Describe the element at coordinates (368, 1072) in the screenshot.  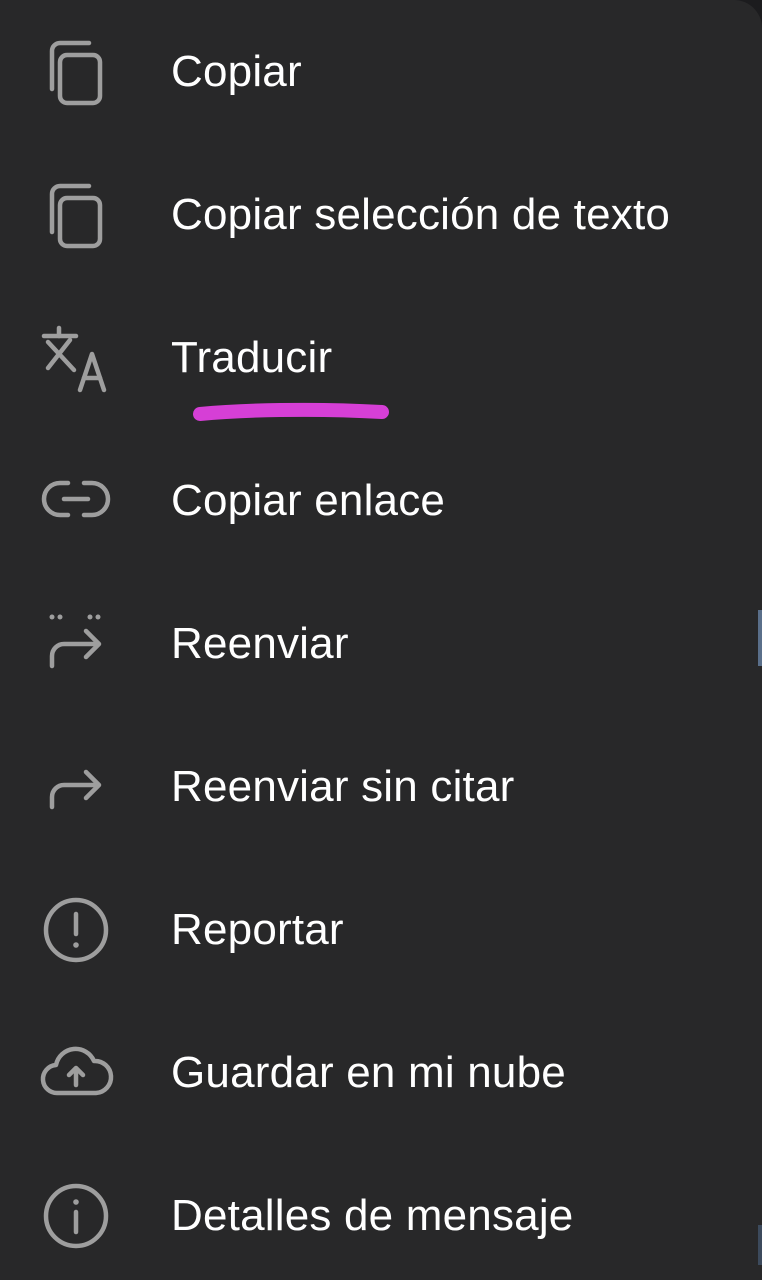
I see `menu-item-label: Guardar en mi nube` at that location.